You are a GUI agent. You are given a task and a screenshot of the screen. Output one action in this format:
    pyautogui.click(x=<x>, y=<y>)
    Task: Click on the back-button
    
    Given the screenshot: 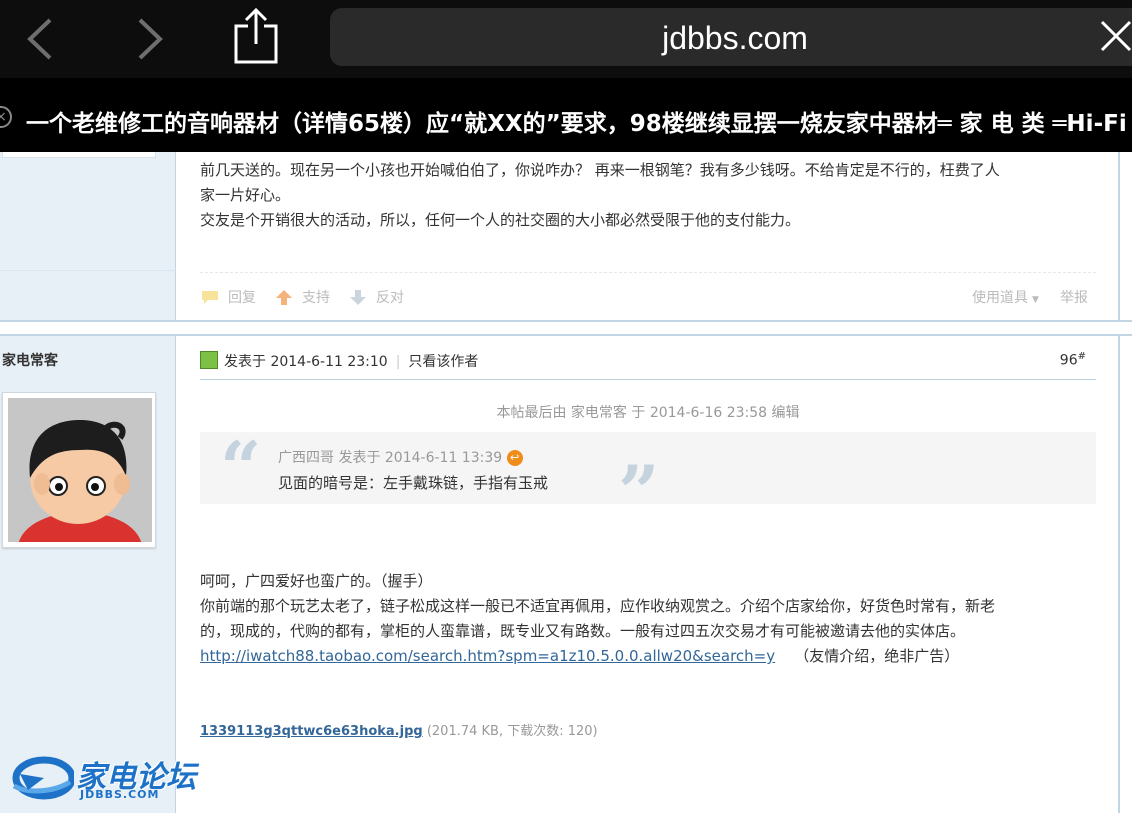 What is the action you would take?
    pyautogui.click(x=42, y=39)
    